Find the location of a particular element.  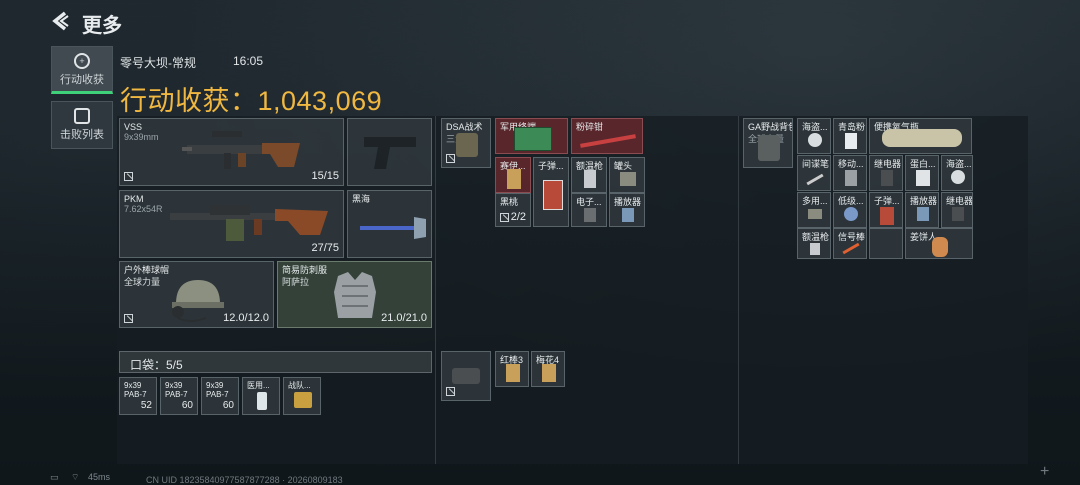

terminal-icon is located at coordinates (533, 139).